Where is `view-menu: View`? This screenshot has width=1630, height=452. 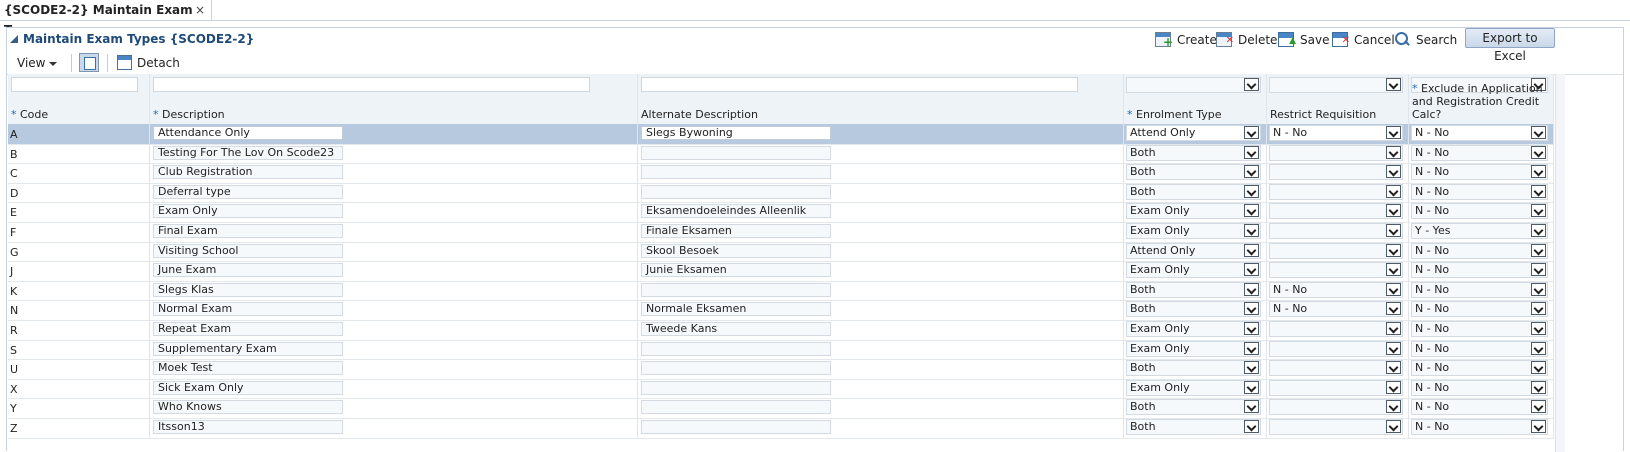
view-menu: View is located at coordinates (37, 63).